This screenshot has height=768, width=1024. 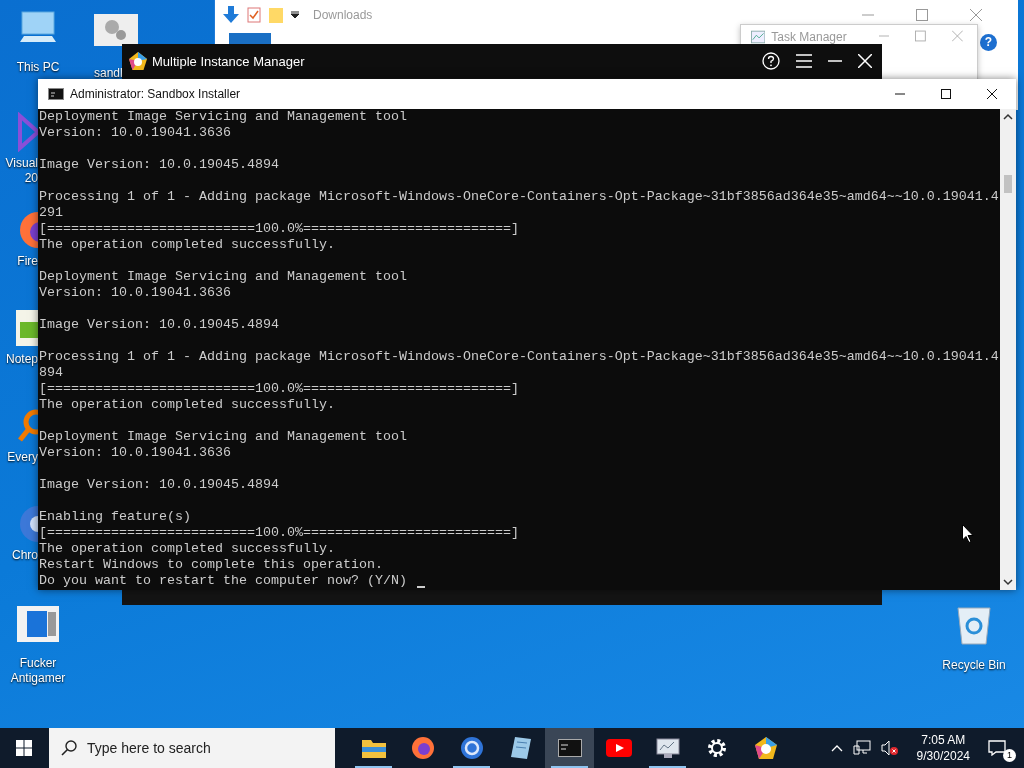 What do you see at coordinates (1009, 755) in the screenshot?
I see `notification-count: 1` at bounding box center [1009, 755].